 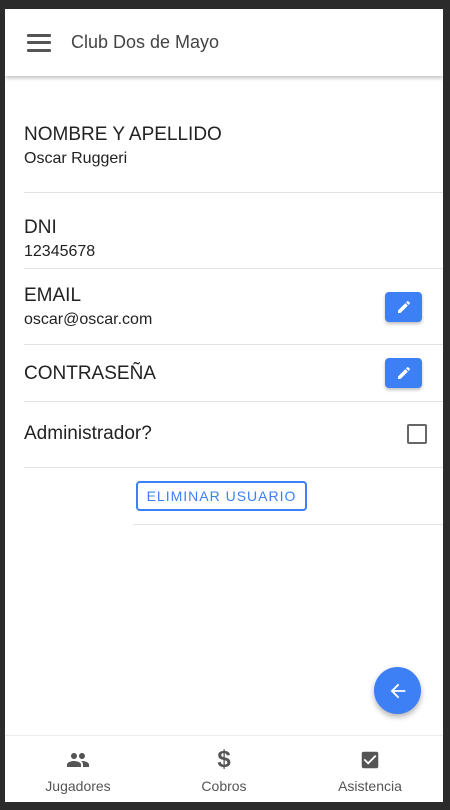 What do you see at coordinates (224, 759) in the screenshot?
I see `dollar-icon: $` at bounding box center [224, 759].